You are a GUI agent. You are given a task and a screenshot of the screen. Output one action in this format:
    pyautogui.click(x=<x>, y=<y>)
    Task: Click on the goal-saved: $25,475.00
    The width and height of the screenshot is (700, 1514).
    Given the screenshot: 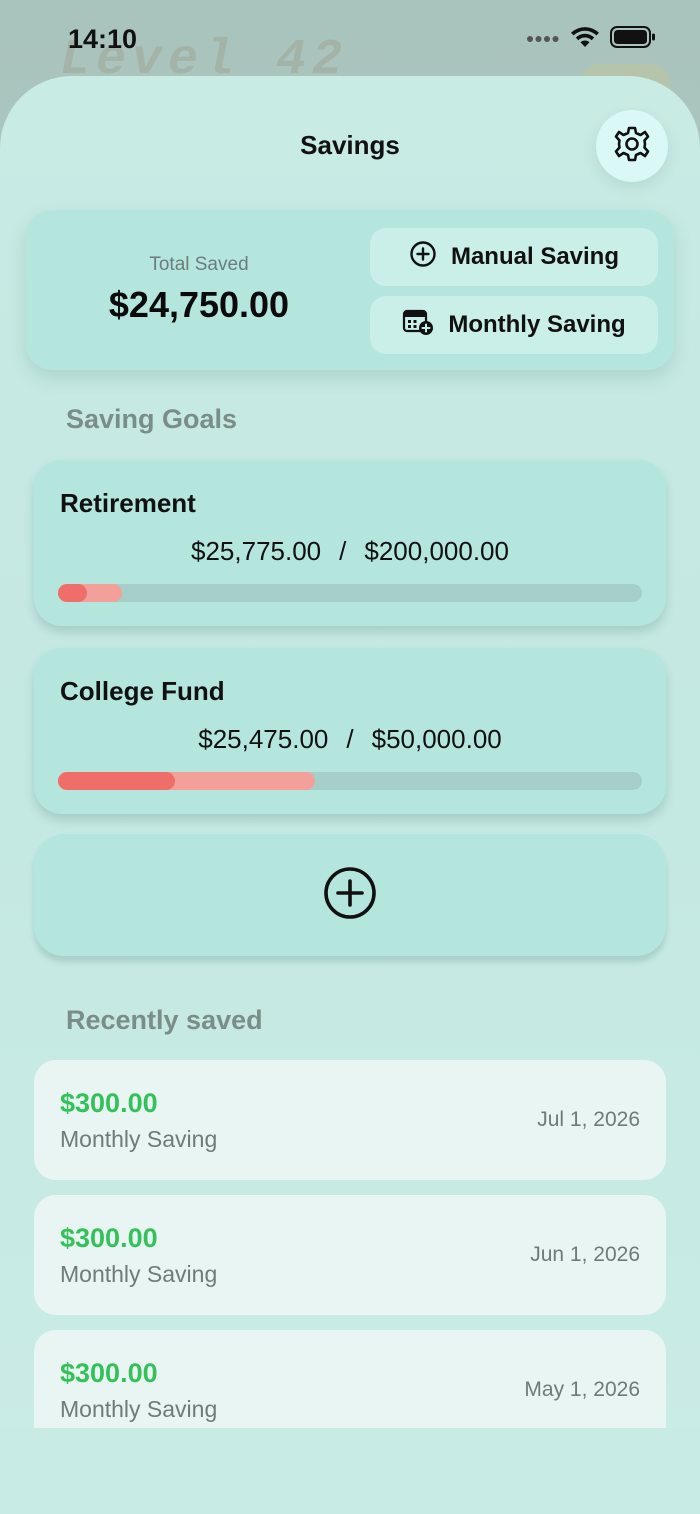 What is the action you would take?
    pyautogui.click(x=263, y=739)
    